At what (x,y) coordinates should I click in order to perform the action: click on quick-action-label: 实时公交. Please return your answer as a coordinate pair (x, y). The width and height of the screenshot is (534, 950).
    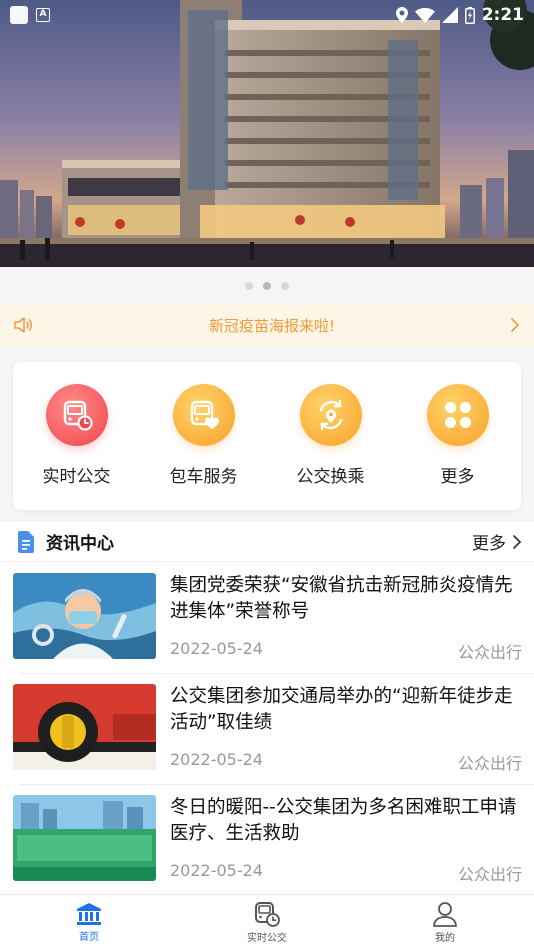
    Looking at the image, I should click on (76, 477).